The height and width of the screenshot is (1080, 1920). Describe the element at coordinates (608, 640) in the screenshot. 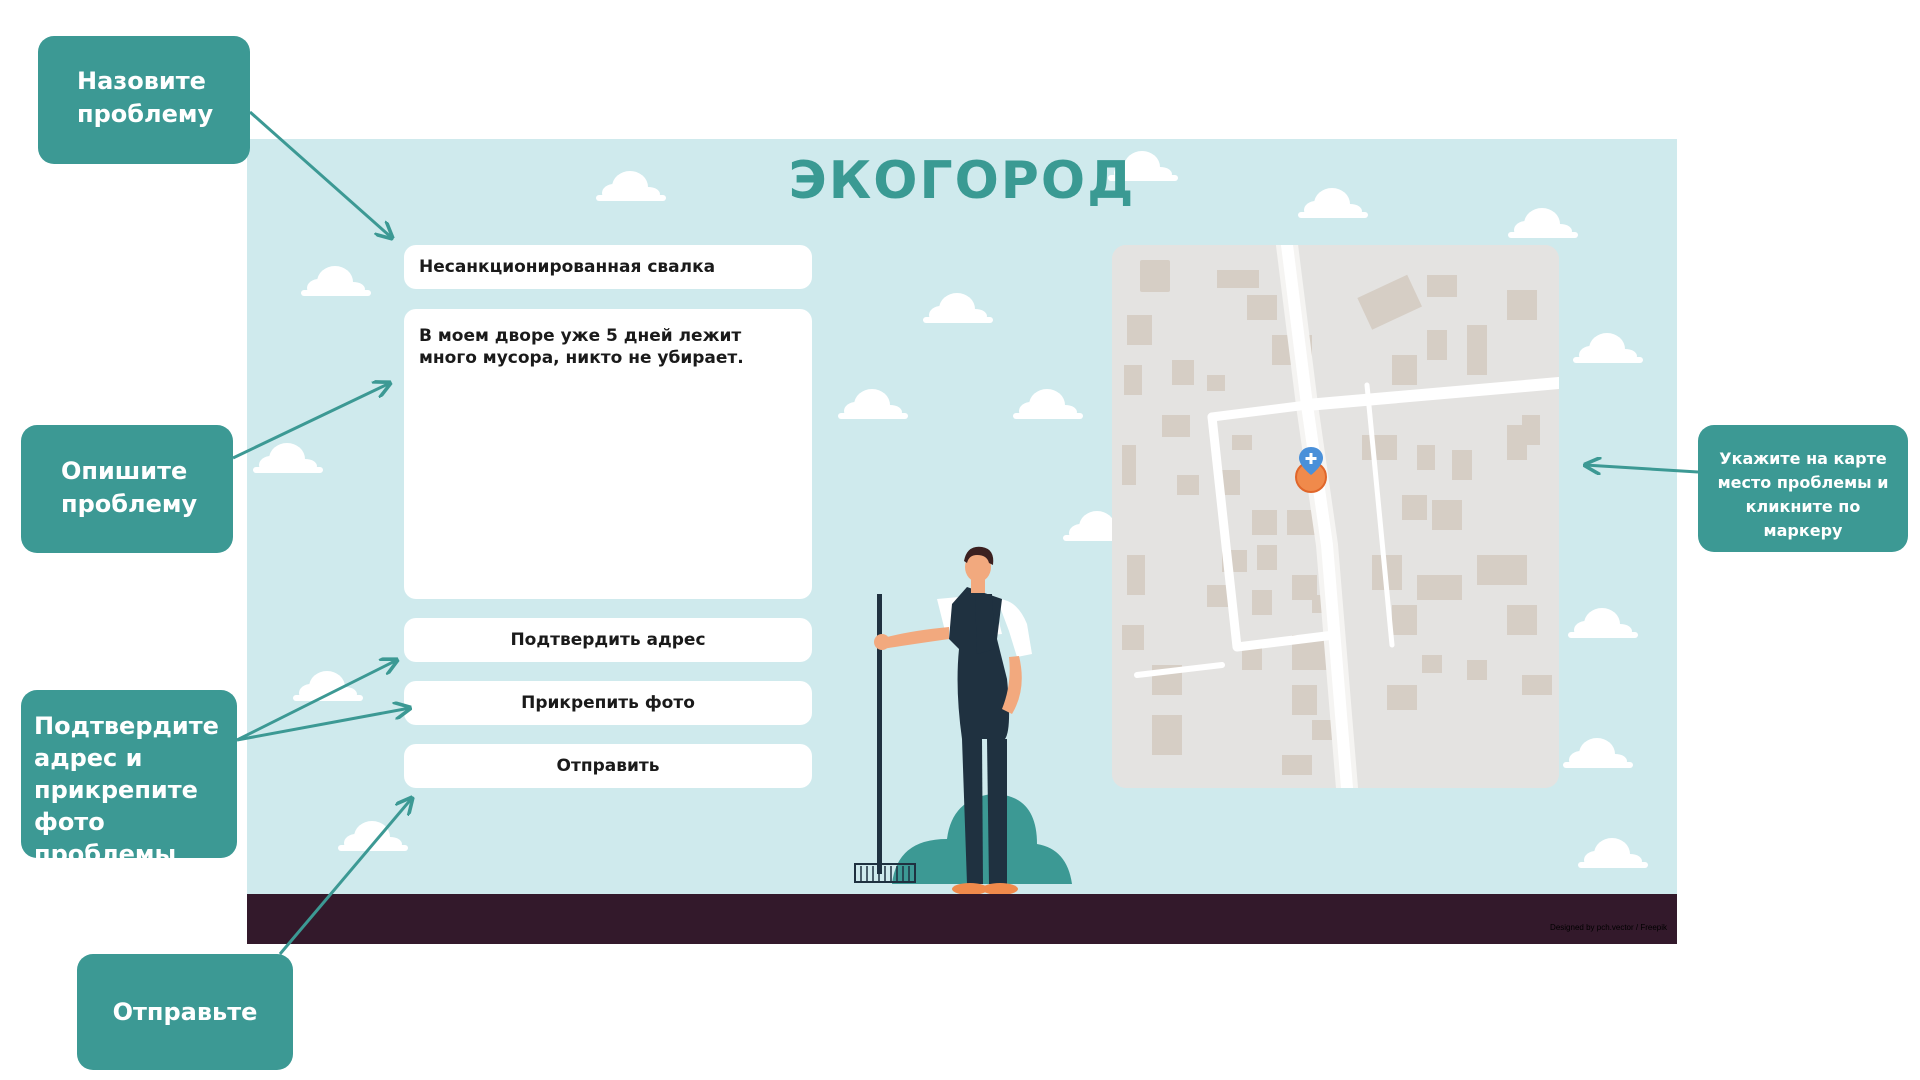

I see `confirm-address-button: Подтвердить адрес` at that location.